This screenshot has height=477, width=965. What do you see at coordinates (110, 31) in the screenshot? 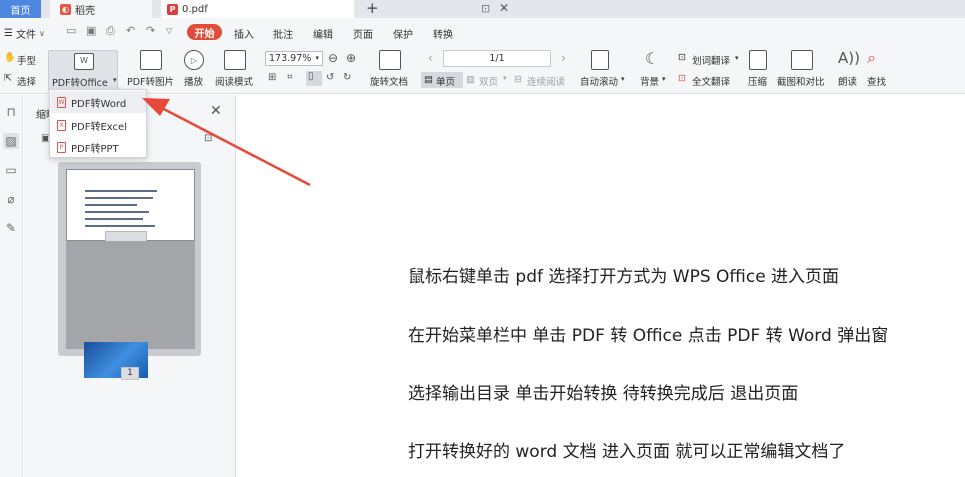
I see `print-icon: ⎙` at bounding box center [110, 31].